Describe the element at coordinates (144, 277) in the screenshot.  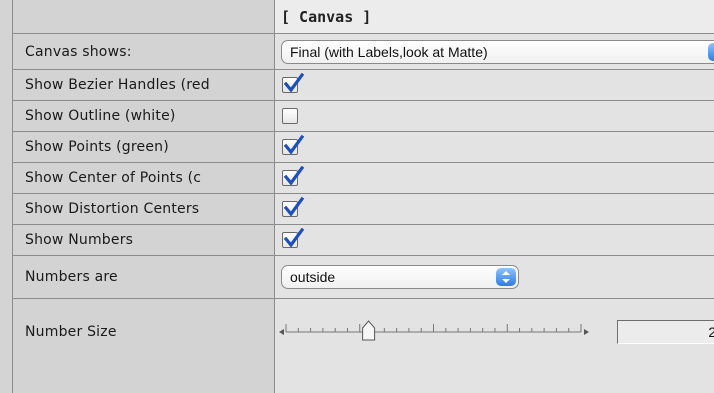
I see `row-label-cell: Numbers are` at that location.